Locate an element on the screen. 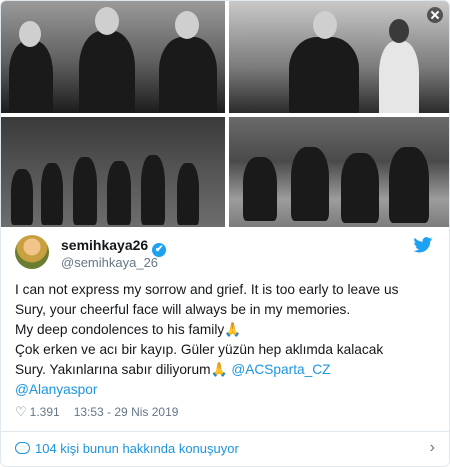 The height and width of the screenshot is (467, 450). tweet-line-3: My deep condolences to his family🙏 is located at coordinates (225, 330).